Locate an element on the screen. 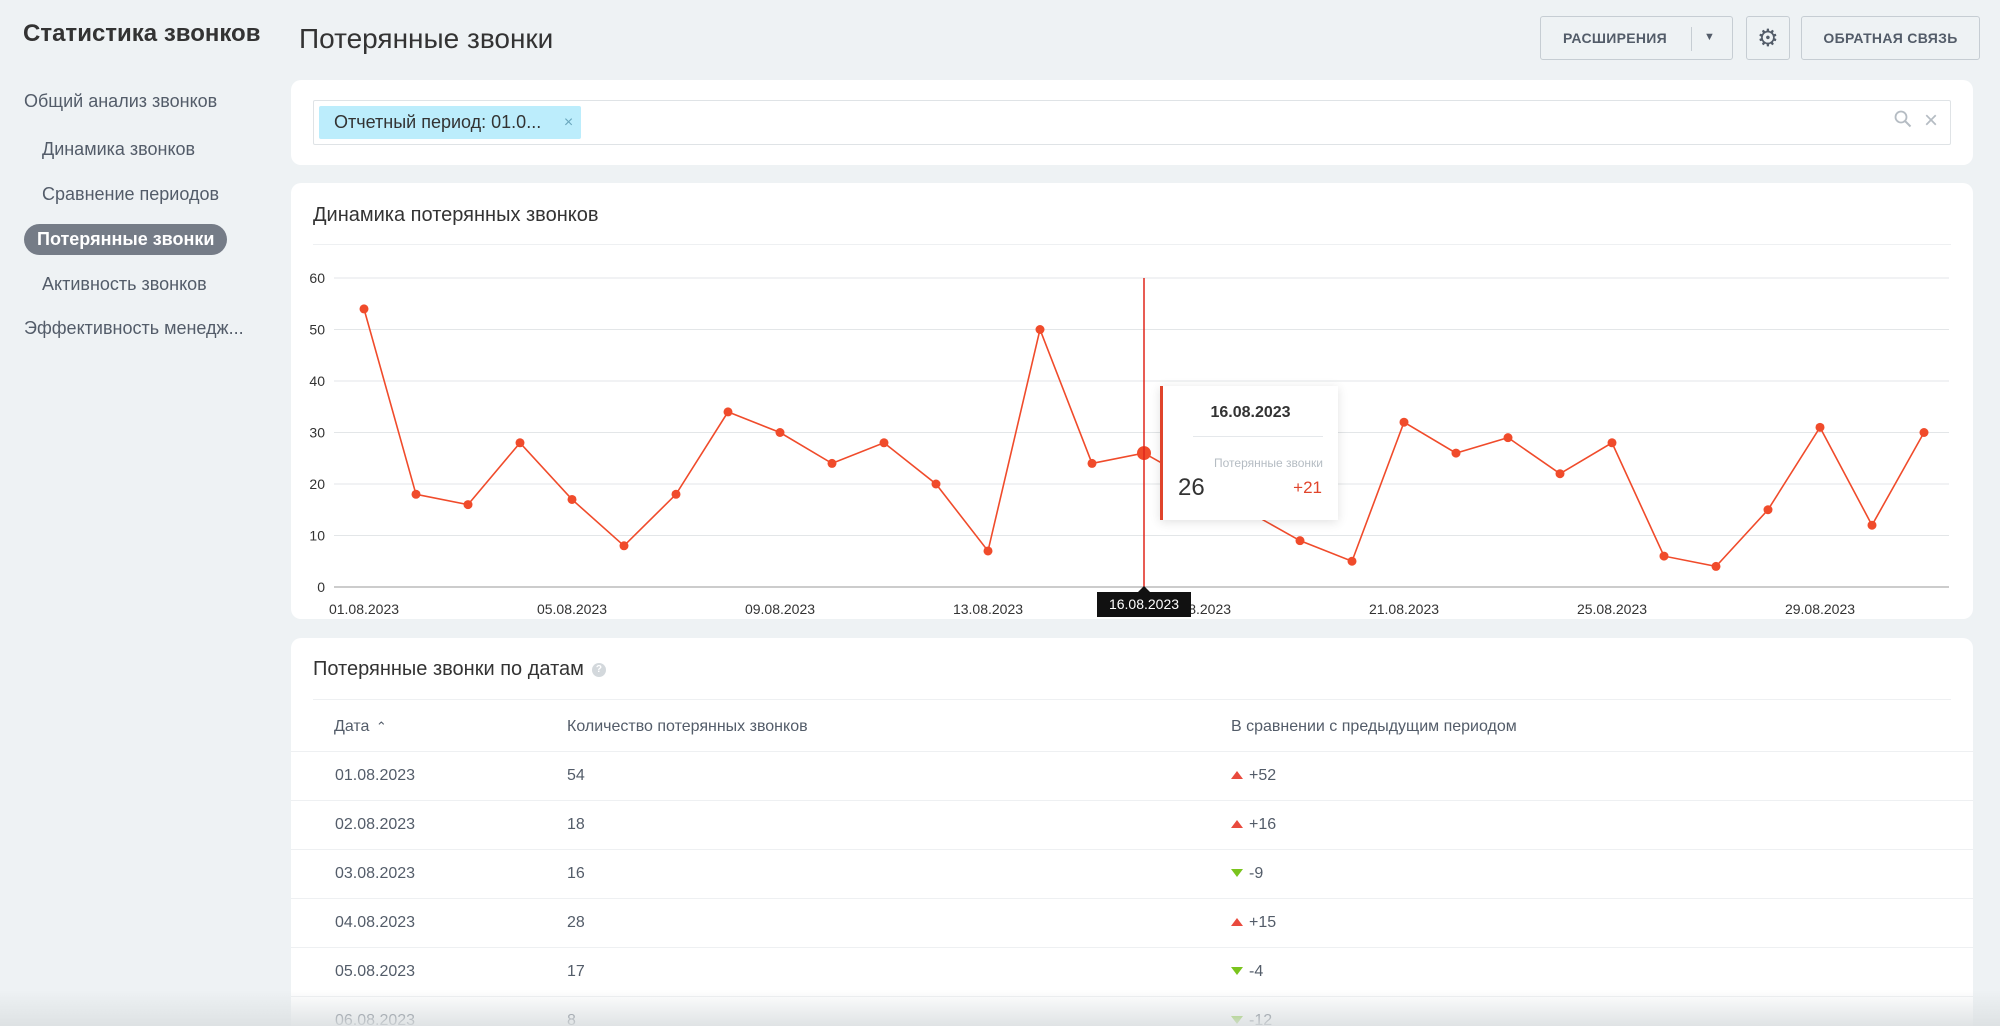  y-tick-label: 40 is located at coordinates (317, 381).